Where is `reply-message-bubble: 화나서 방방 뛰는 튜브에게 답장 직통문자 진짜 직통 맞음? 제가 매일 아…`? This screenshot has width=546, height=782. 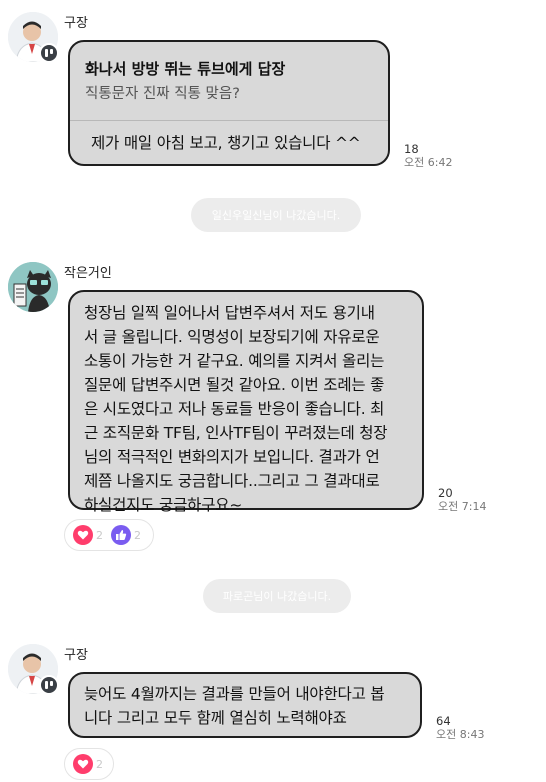 reply-message-bubble: 화나서 방방 뛰는 튜브에게 답장 직통문자 진짜 직통 맞음? 제가 매일 아… is located at coordinates (229, 103).